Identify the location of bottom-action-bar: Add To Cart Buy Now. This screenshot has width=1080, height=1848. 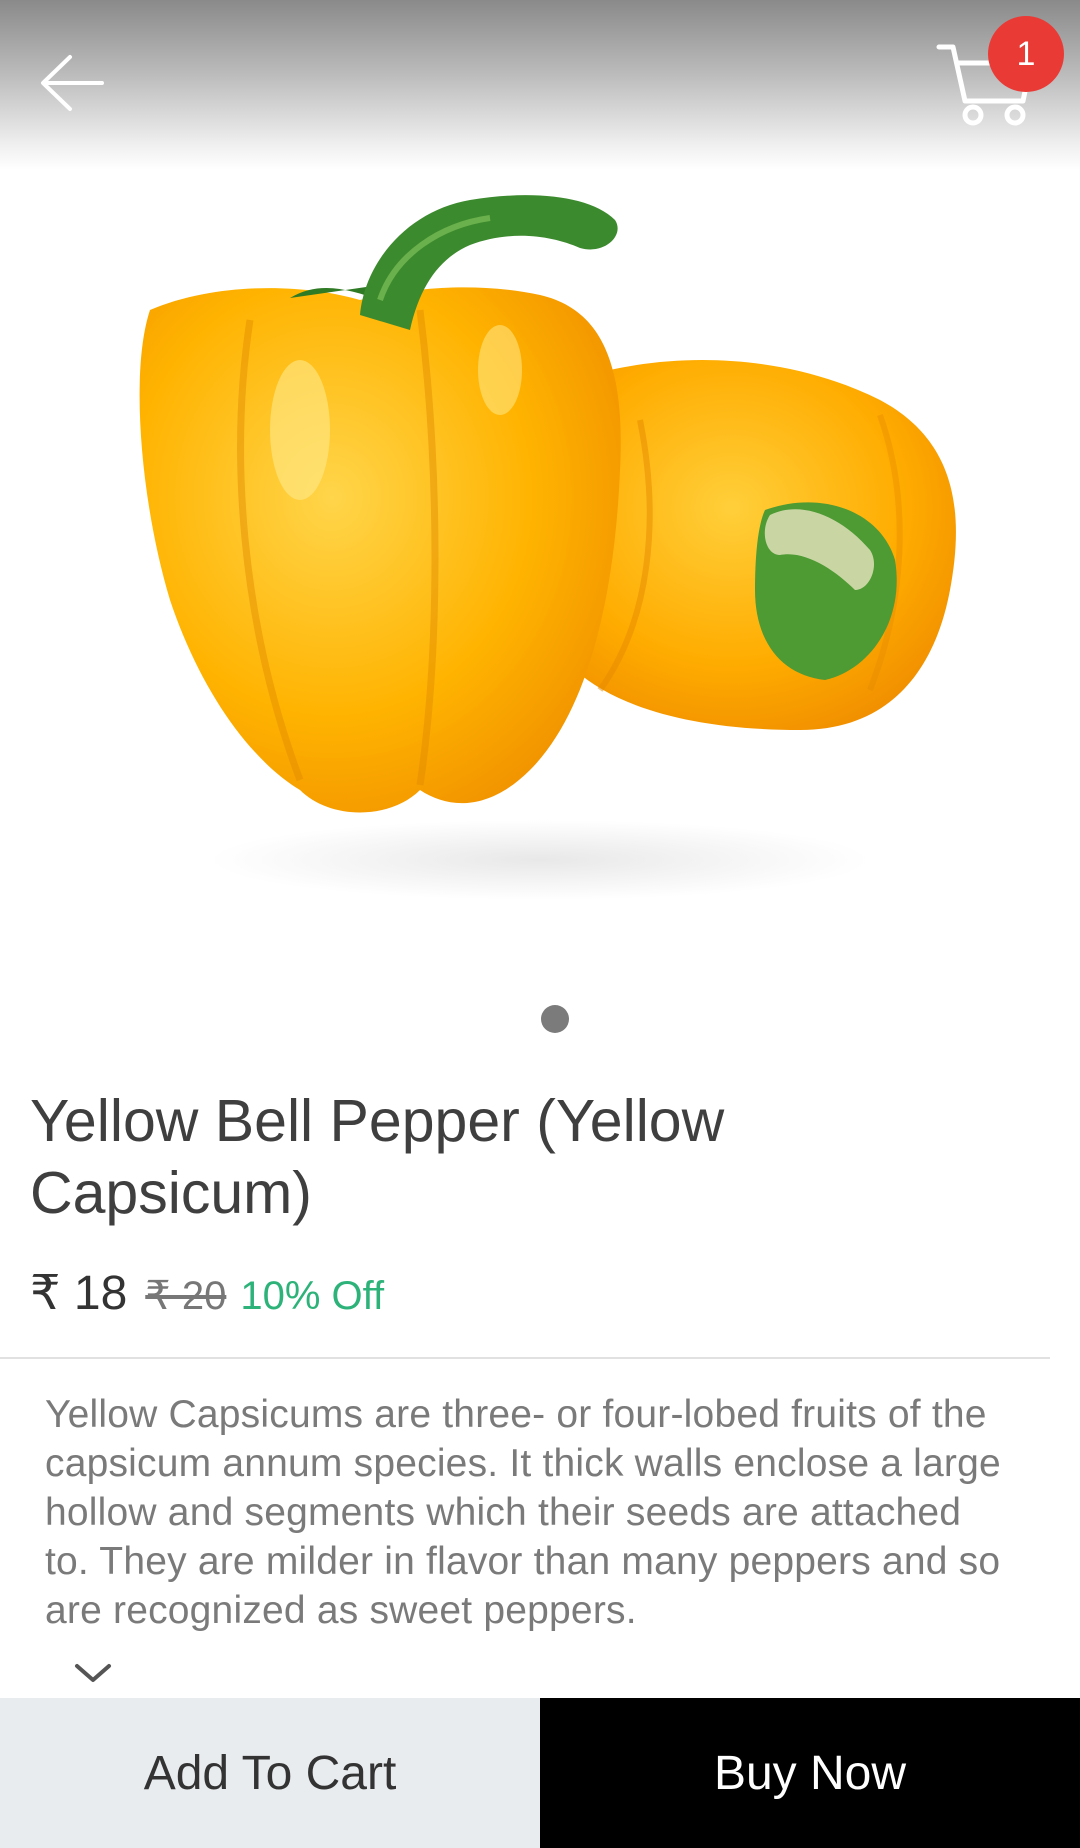
(540, 1773).